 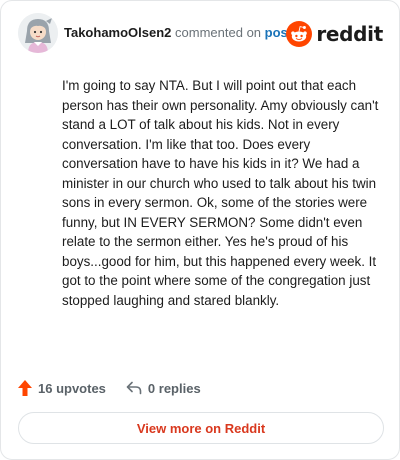 I want to click on avatar, so click(x=38, y=33).